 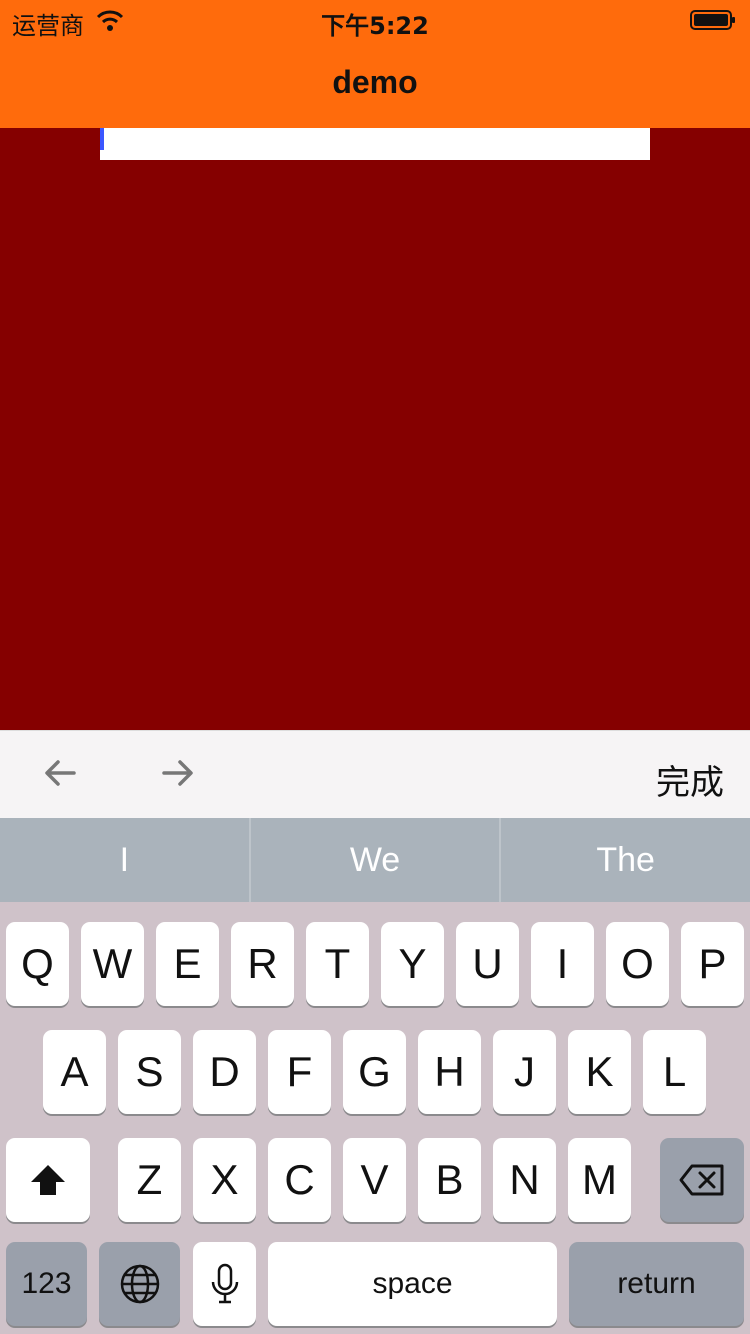 I want to click on key-a: A, so click(x=74, y=1072).